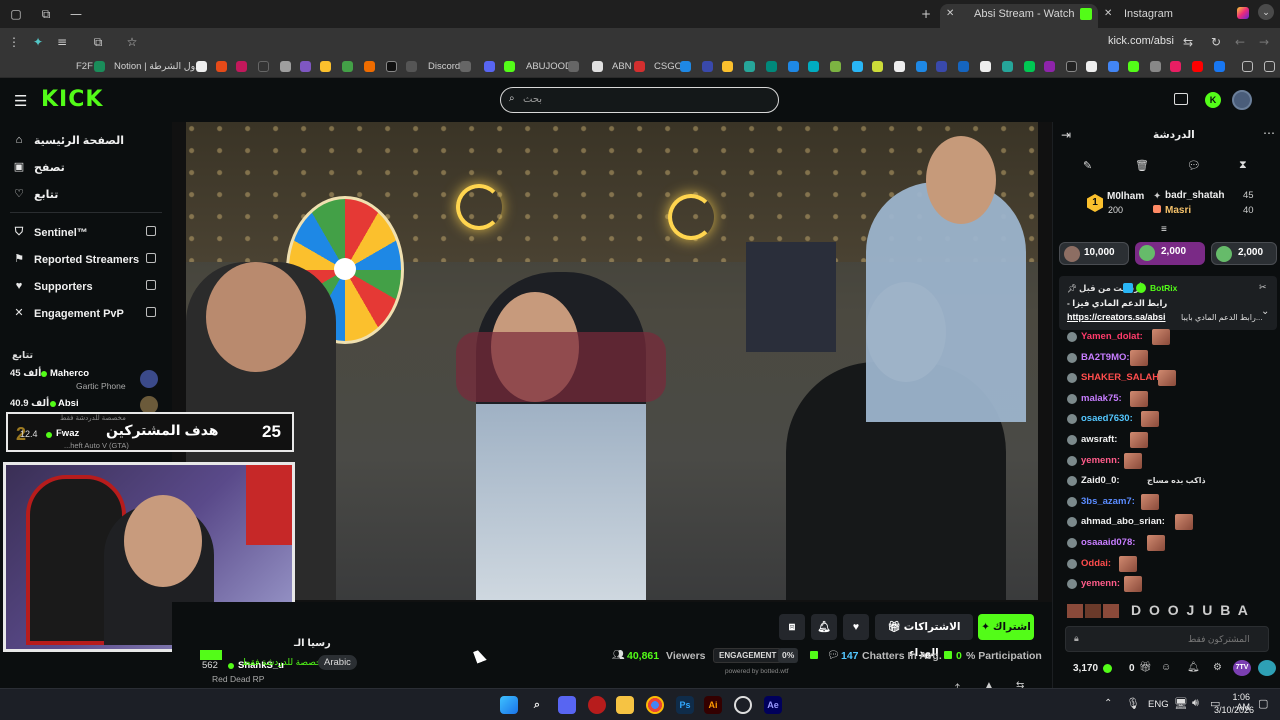 Image resolution: width=1280 pixels, height=720 pixels. What do you see at coordinates (622, 67) in the screenshot?
I see `bookmark-abn: ABN` at bounding box center [622, 67].